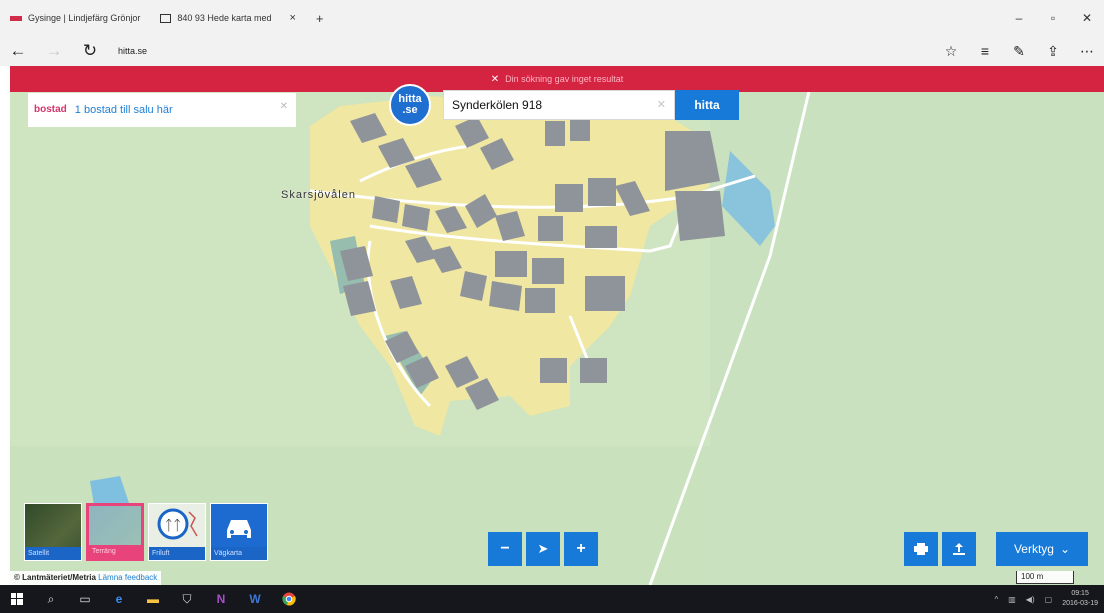 This screenshot has height=613, width=1104. What do you see at coordinates (90, 51) in the screenshot?
I see `refresh-icon: ↻` at bounding box center [90, 51].